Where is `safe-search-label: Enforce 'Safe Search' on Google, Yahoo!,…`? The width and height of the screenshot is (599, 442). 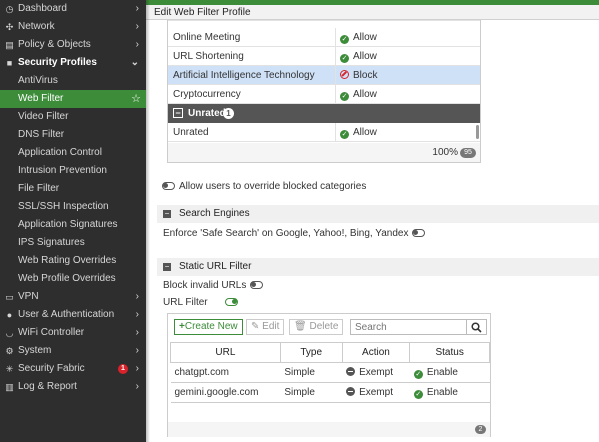
safe-search-label: Enforce 'Safe Search' on Google, Yahoo!,… is located at coordinates (286, 233).